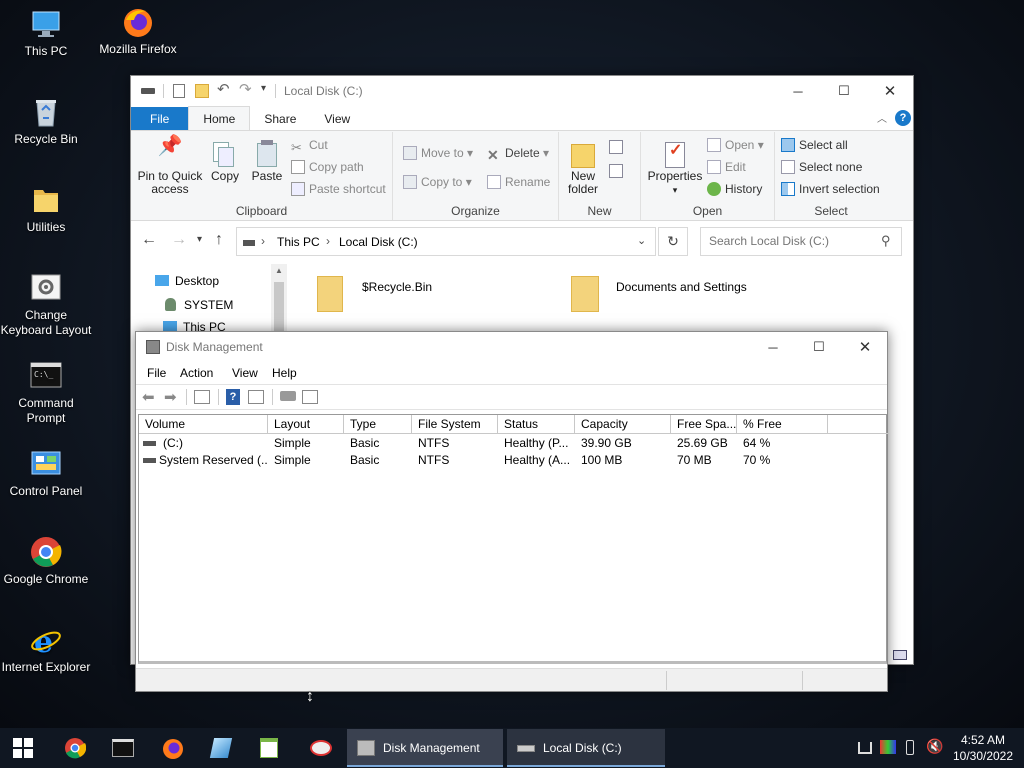 Image resolution: width=1024 pixels, height=768 pixels. Describe the element at coordinates (199, 305) in the screenshot. I see `nav-item-system: SYSTEM` at that location.